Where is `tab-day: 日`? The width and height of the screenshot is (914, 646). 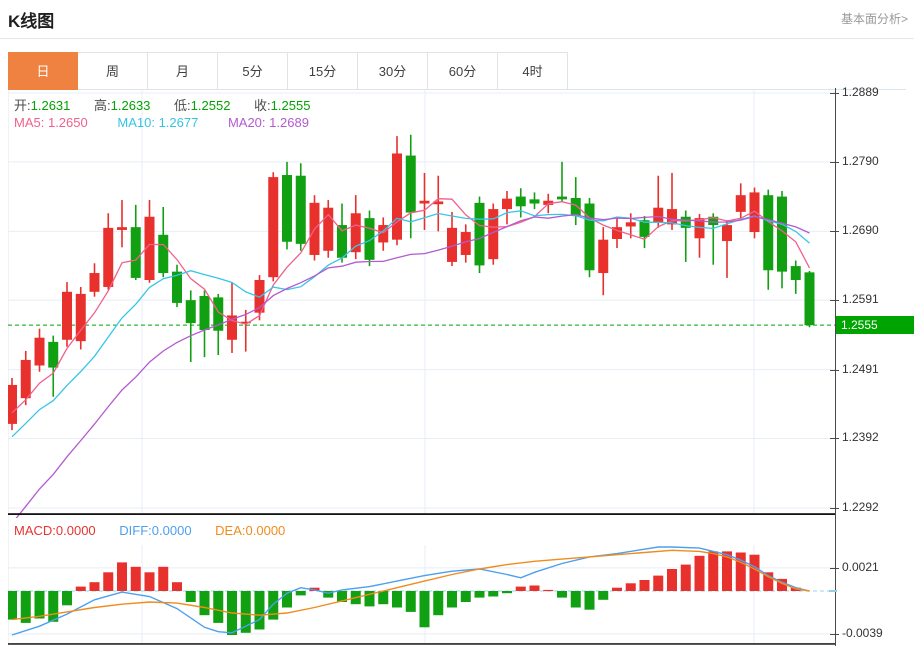 tab-day: 日 is located at coordinates (43, 71).